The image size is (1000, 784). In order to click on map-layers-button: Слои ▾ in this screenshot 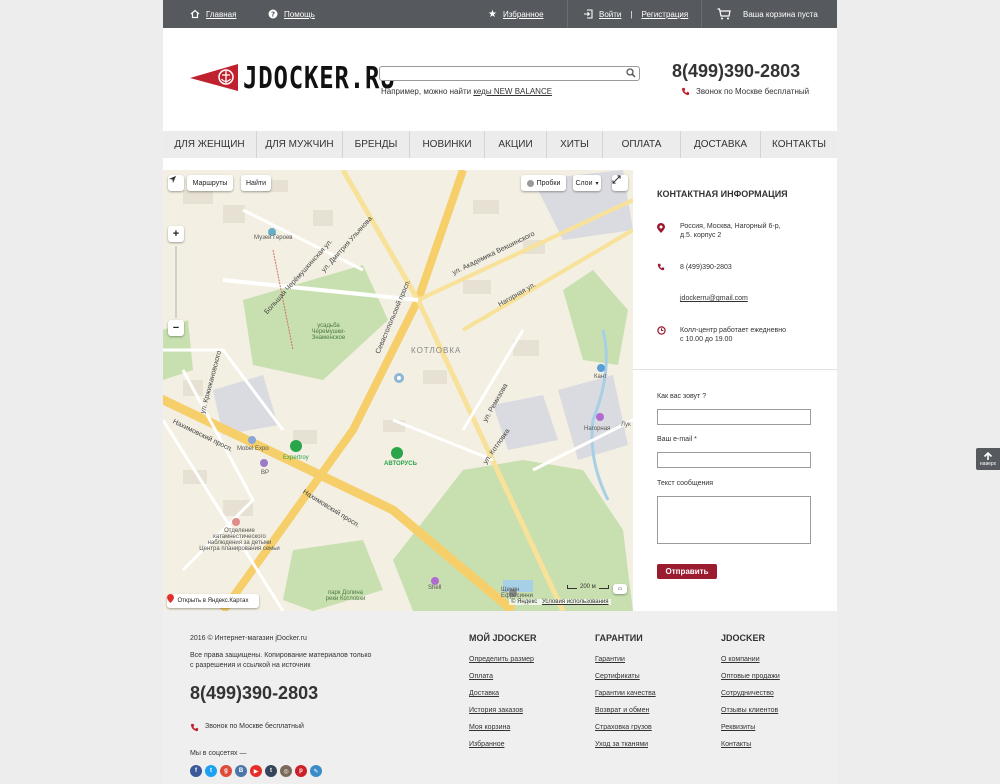, I will do `click(587, 183)`.